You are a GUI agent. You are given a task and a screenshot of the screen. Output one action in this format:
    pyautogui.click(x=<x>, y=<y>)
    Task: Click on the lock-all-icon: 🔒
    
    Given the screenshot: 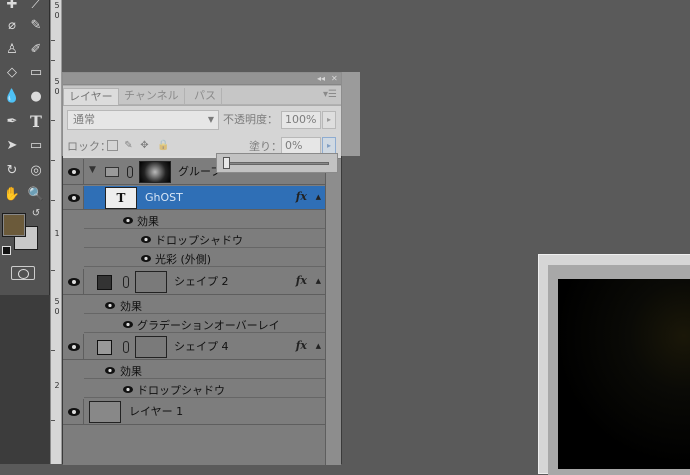 What is the action you would take?
    pyautogui.click(x=163, y=145)
    